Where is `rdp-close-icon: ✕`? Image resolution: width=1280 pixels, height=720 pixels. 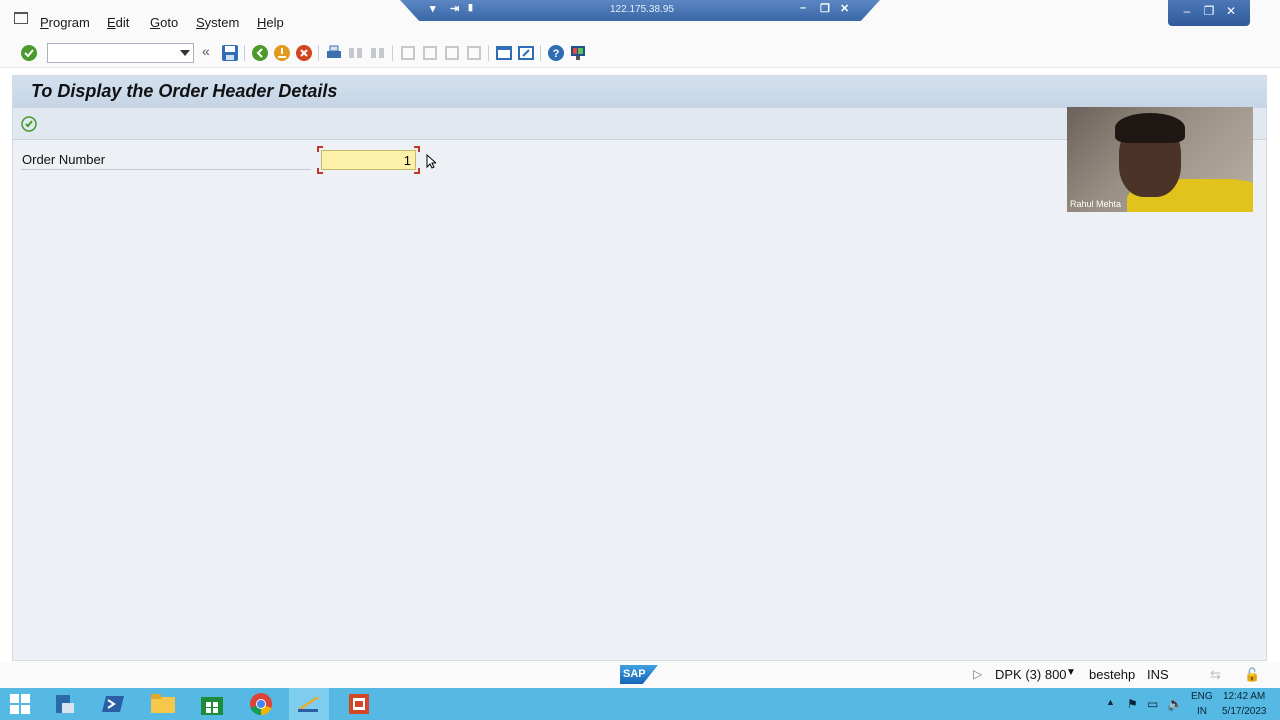
rdp-close-icon: ✕ is located at coordinates (844, 8).